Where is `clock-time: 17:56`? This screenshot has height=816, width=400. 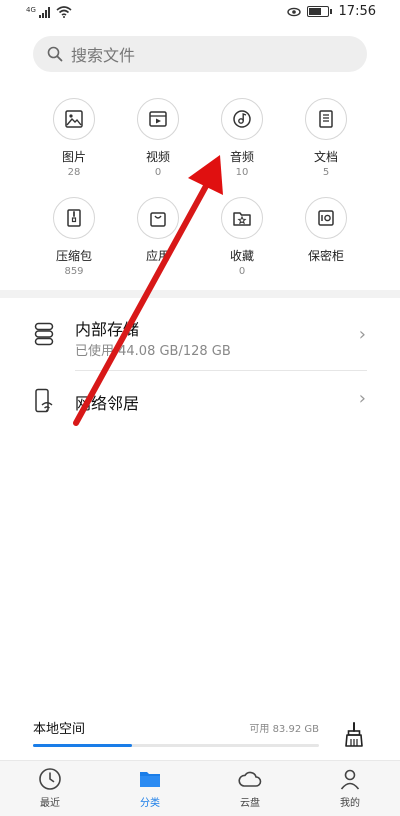
clock-time: 17:56 is located at coordinates (357, 11).